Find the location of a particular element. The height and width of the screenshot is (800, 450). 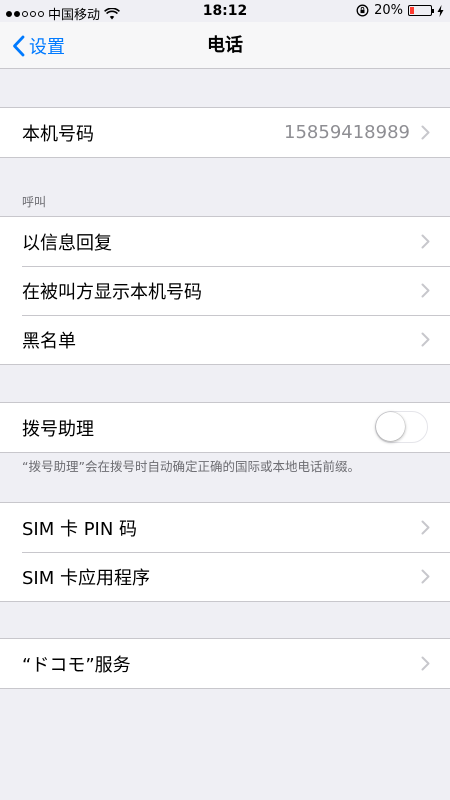

show-caller-id-label: 在被叫方显示本机号码 is located at coordinates (112, 292).